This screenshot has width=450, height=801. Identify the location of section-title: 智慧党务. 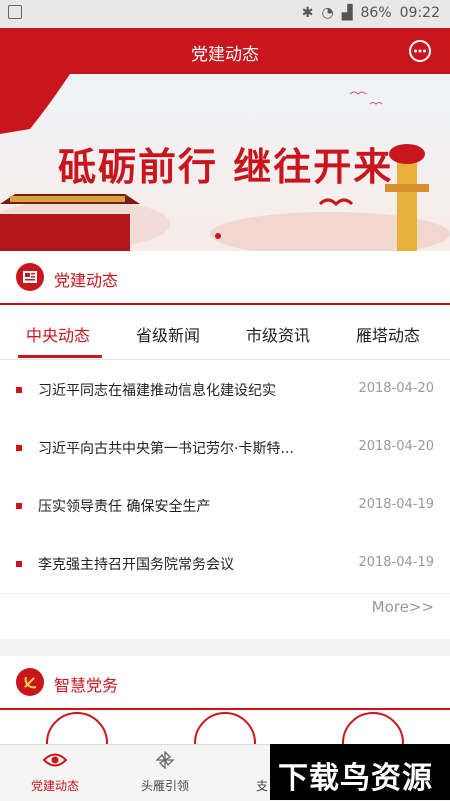
(86, 685).